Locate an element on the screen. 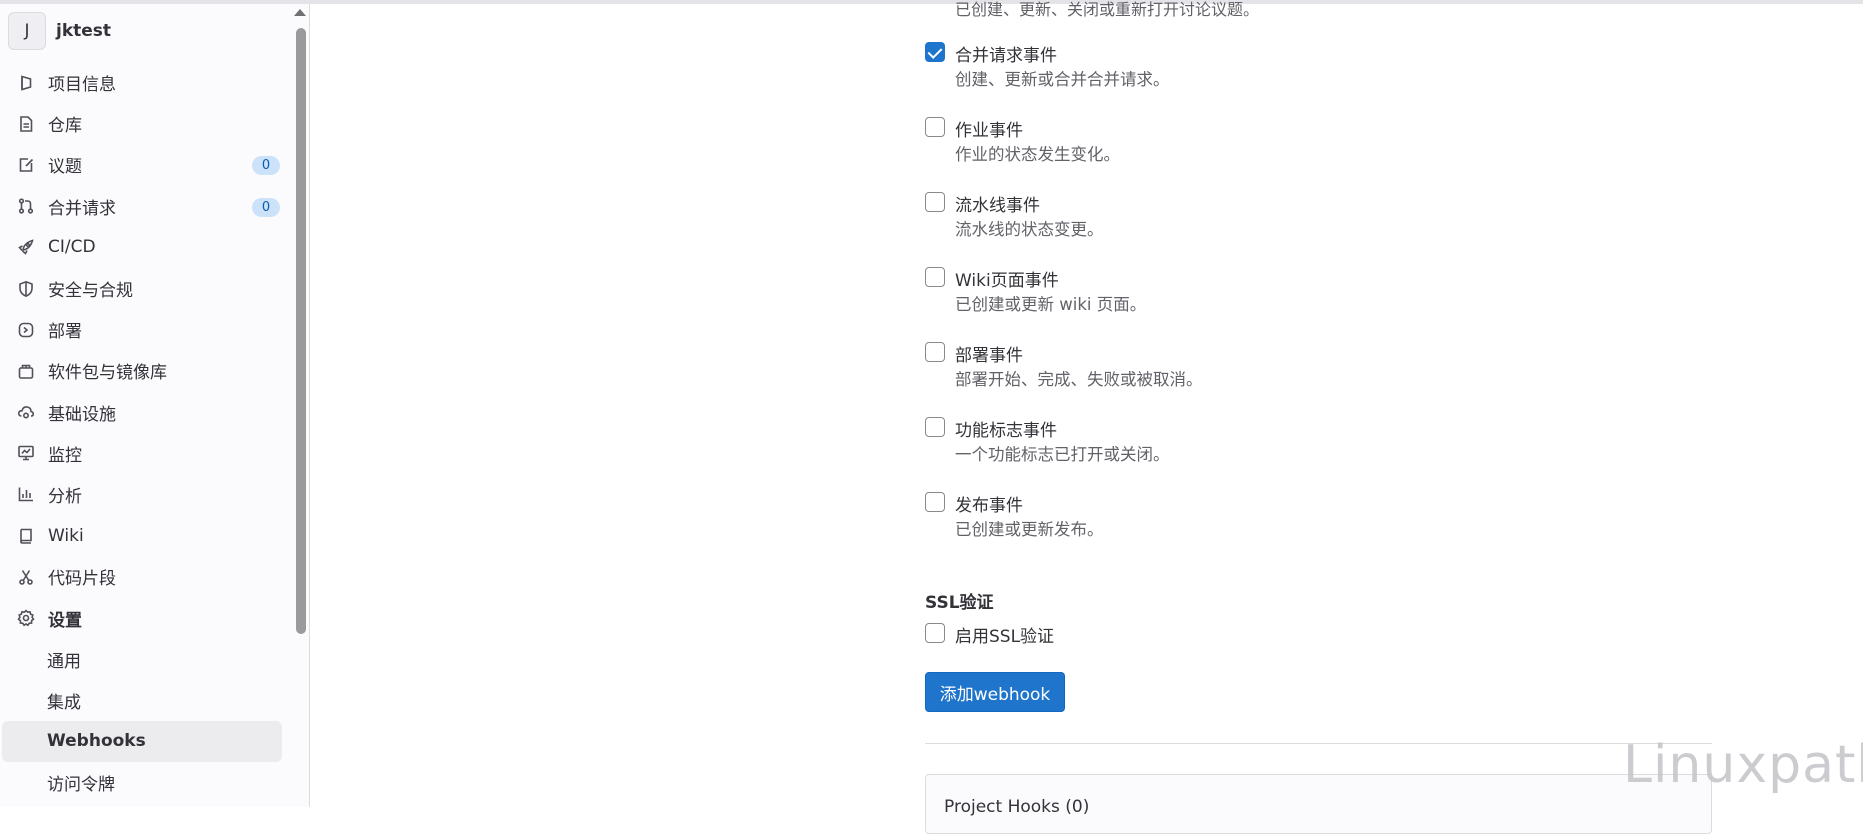  job-events-checkbox is located at coordinates (935, 127).